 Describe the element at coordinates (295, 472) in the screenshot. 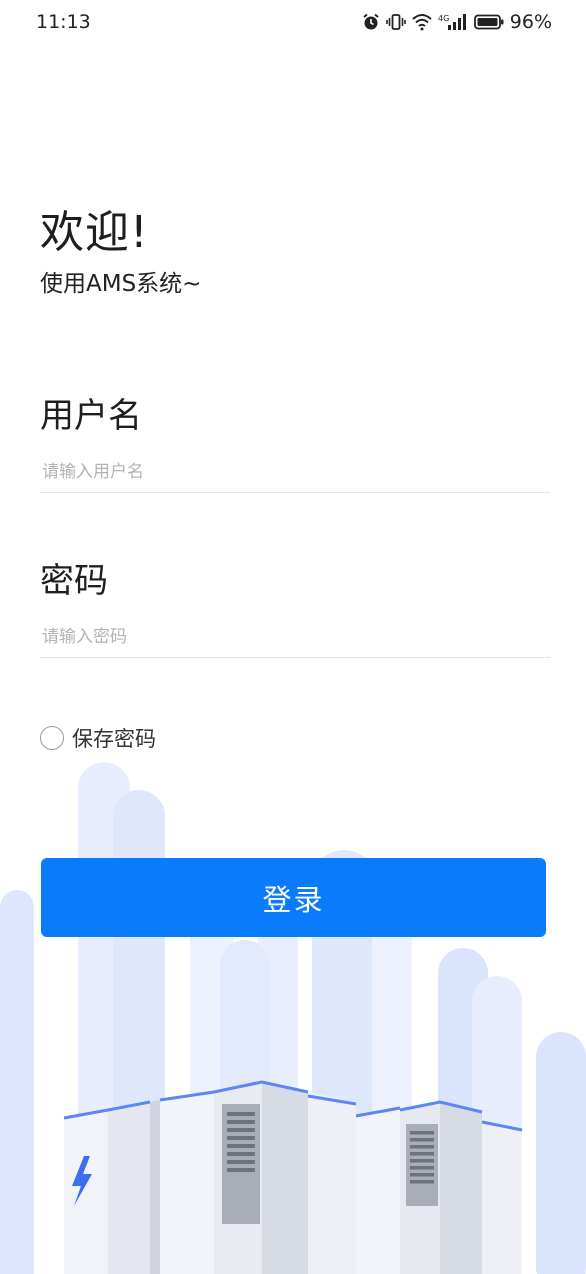

I see `username-input` at that location.